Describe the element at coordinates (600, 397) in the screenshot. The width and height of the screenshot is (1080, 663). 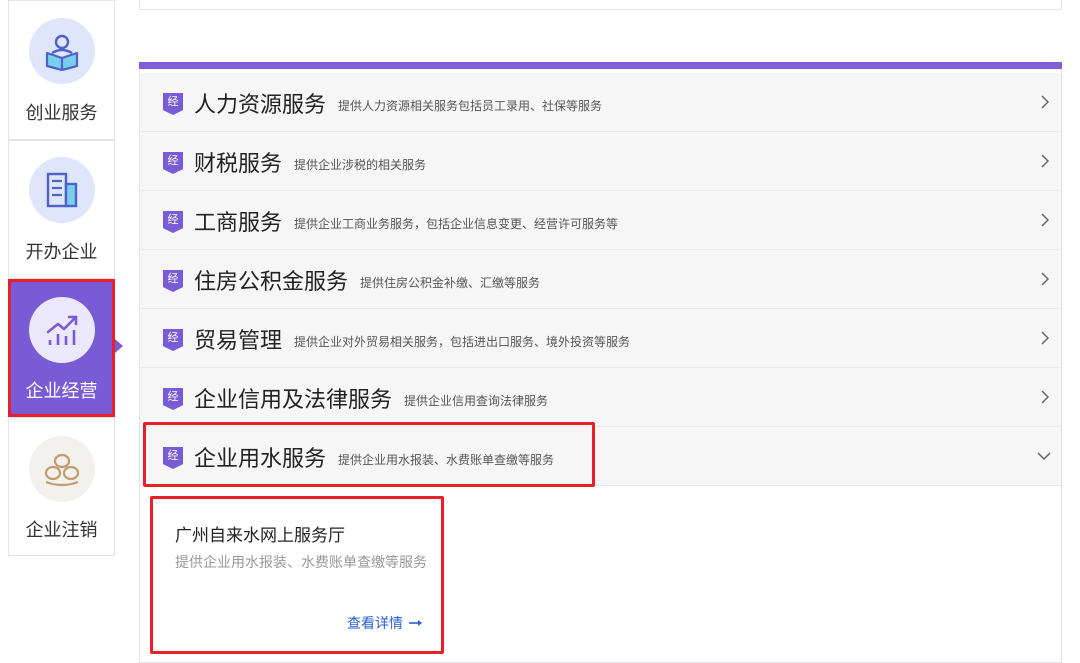
I see `service-row-credit-legal: 经 企业信用及法律服务 提供企业信用查询法律服务` at that location.